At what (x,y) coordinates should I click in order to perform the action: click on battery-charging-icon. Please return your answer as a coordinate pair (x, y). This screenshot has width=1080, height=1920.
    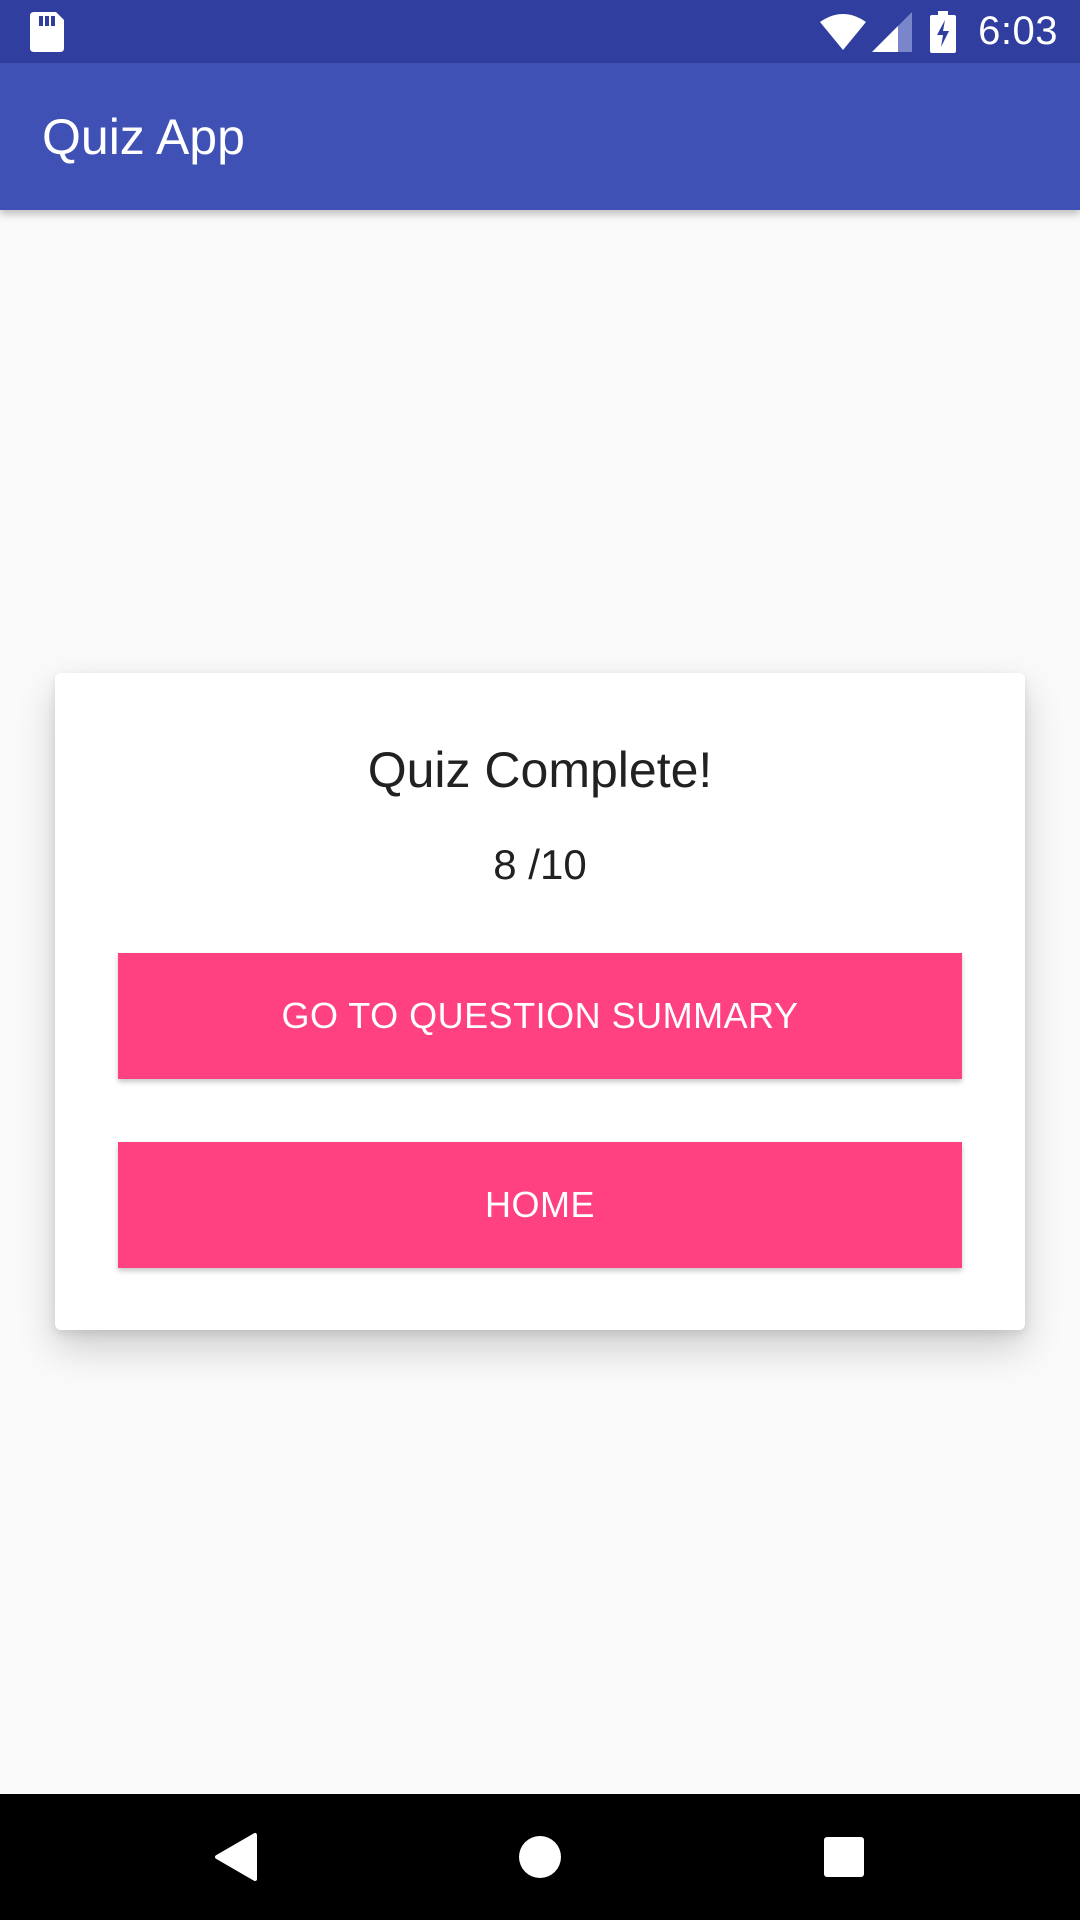
    Looking at the image, I should click on (943, 31).